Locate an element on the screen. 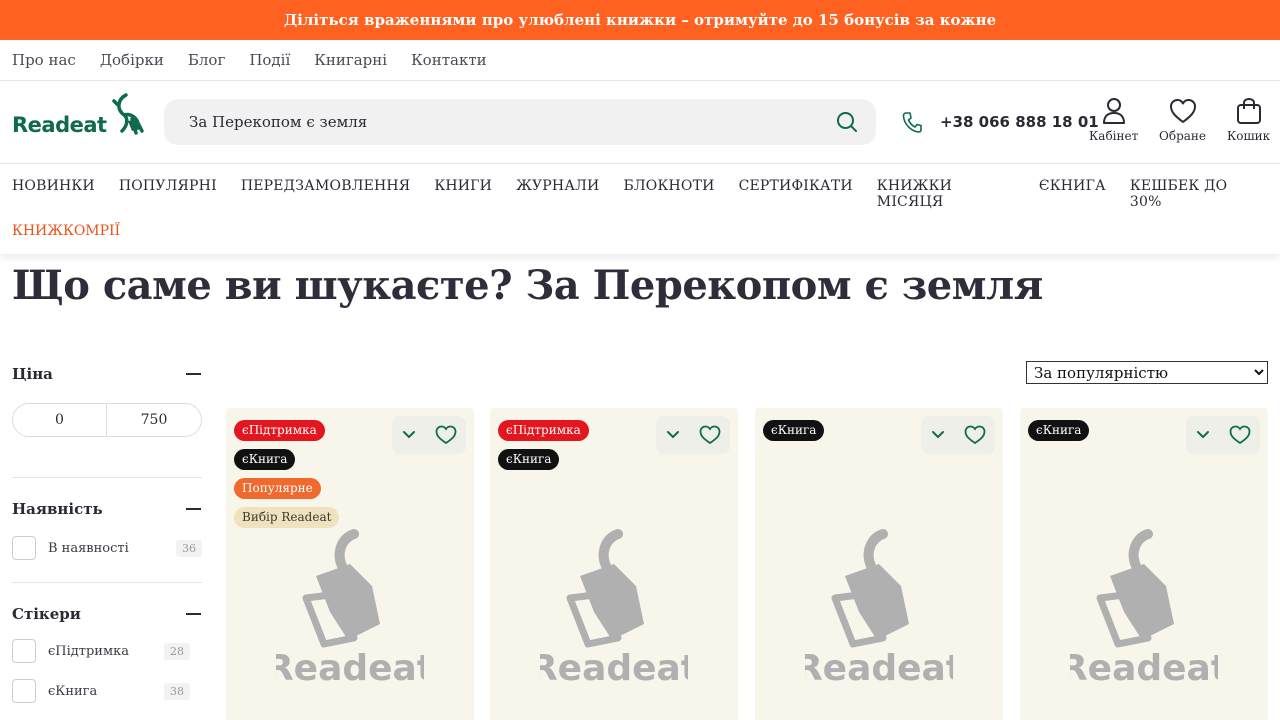 This screenshot has height=720, width=1280. favorites-label: Обране is located at coordinates (1182, 136).